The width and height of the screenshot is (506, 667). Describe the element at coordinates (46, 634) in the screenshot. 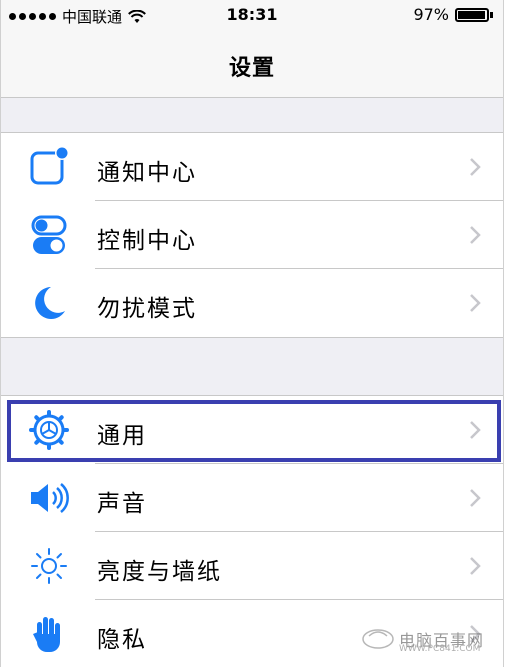

I see `privacy-hand-icon` at that location.